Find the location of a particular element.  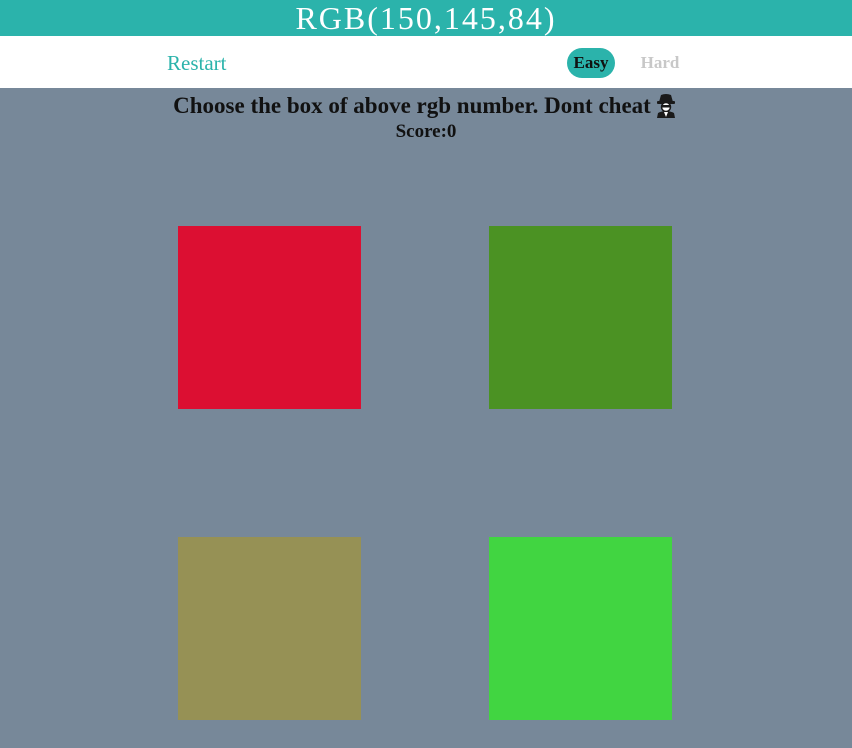

easy-mode-button: Easy is located at coordinates (591, 63).